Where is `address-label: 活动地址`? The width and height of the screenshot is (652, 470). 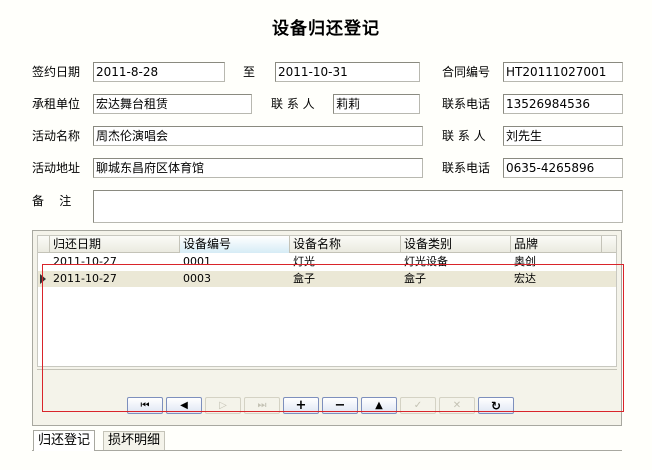
address-label: 活动地址 is located at coordinates (56, 168).